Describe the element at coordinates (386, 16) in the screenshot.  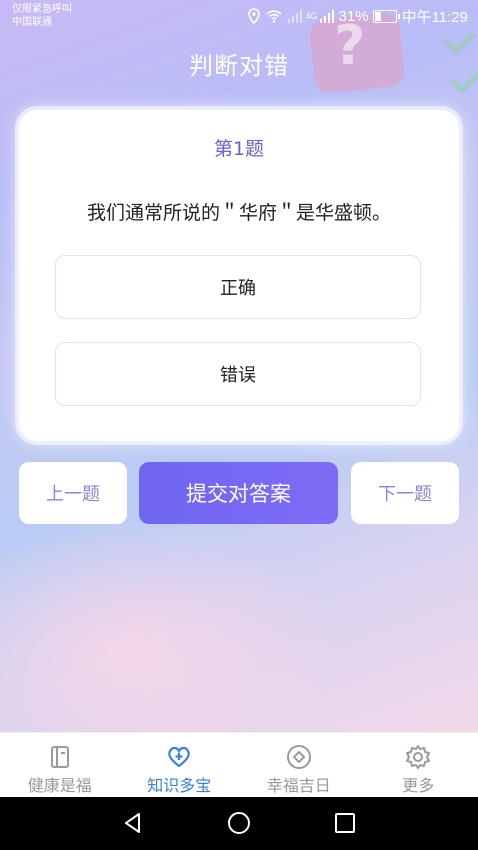
I see `battery-icon` at that location.